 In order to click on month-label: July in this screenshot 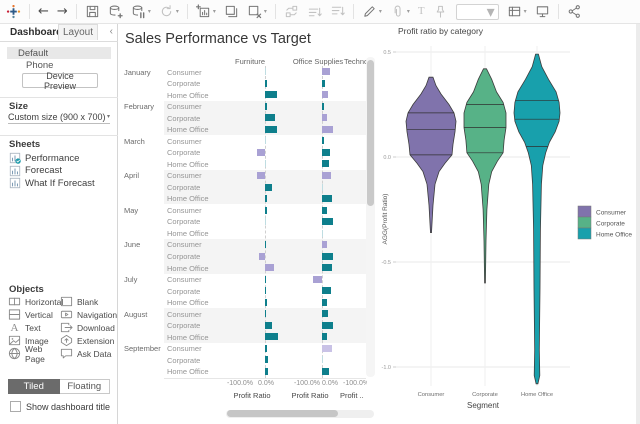, I will do `click(144, 279)`.